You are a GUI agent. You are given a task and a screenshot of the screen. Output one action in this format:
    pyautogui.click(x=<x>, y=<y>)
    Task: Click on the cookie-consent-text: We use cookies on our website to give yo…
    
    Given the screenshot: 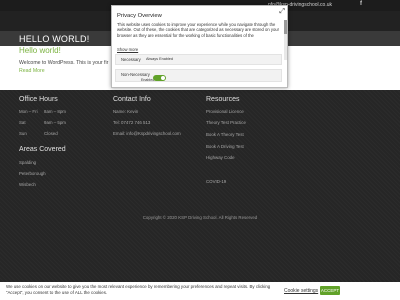 What is the action you would take?
    pyautogui.click(x=138, y=289)
    